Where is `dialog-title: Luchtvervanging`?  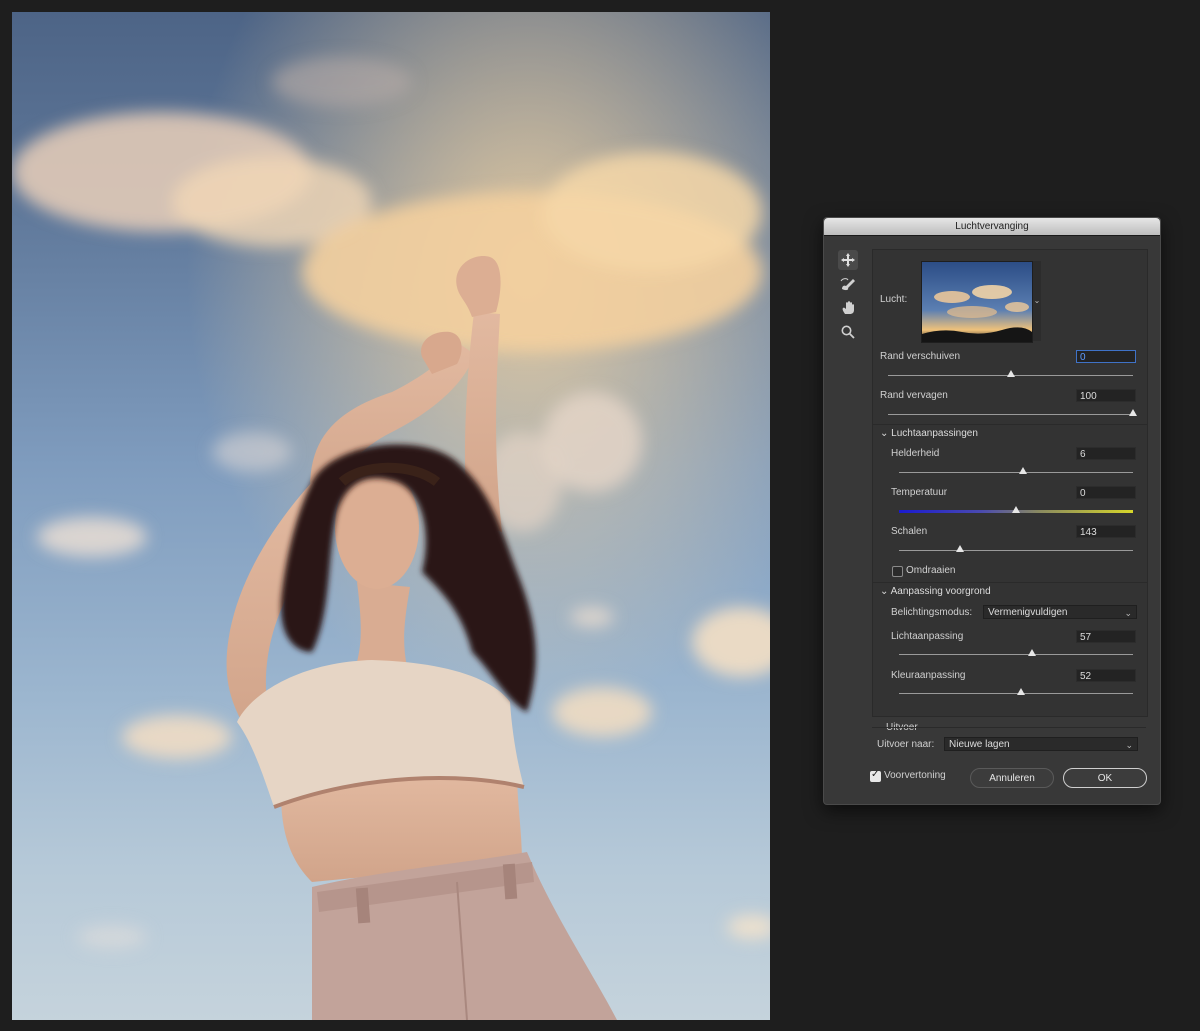
dialog-title: Luchtvervanging is located at coordinates (992, 227).